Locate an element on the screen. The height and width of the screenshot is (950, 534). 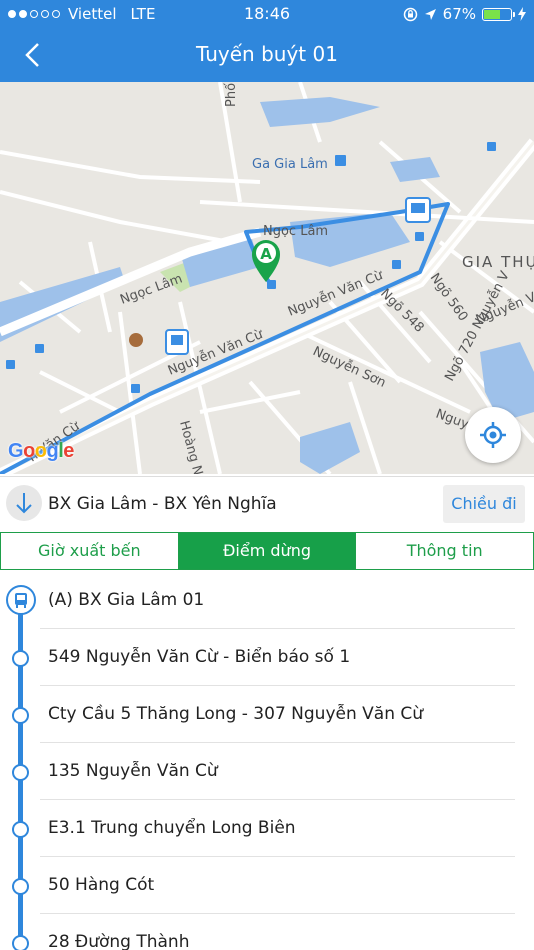
stop-name: 28 Đường Thành is located at coordinates (119, 941).